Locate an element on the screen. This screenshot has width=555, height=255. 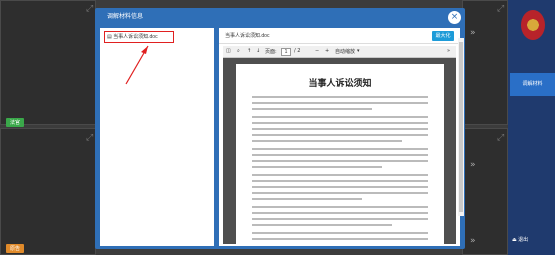
zoom-out-icon: − is located at coordinates (317, 51).